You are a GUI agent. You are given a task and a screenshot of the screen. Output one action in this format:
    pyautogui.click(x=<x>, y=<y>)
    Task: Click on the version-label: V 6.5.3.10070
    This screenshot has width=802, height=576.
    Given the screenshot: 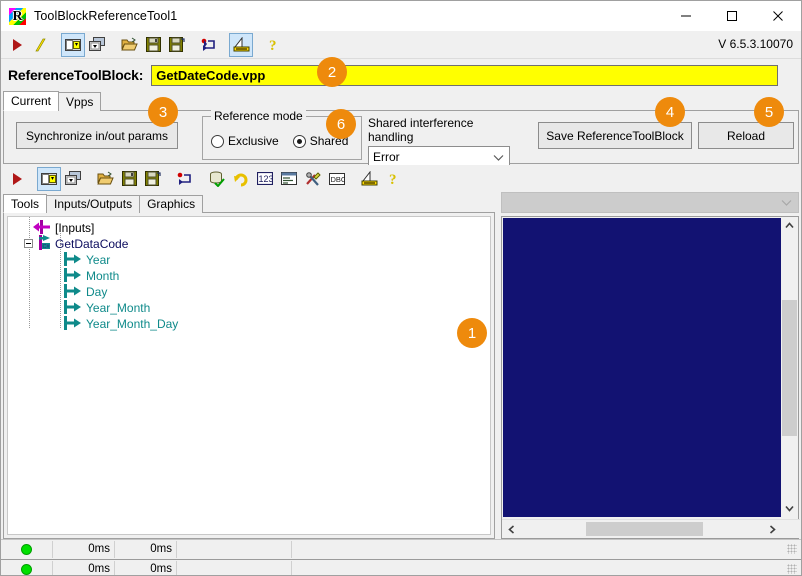 What is the action you would take?
    pyautogui.click(x=755, y=44)
    